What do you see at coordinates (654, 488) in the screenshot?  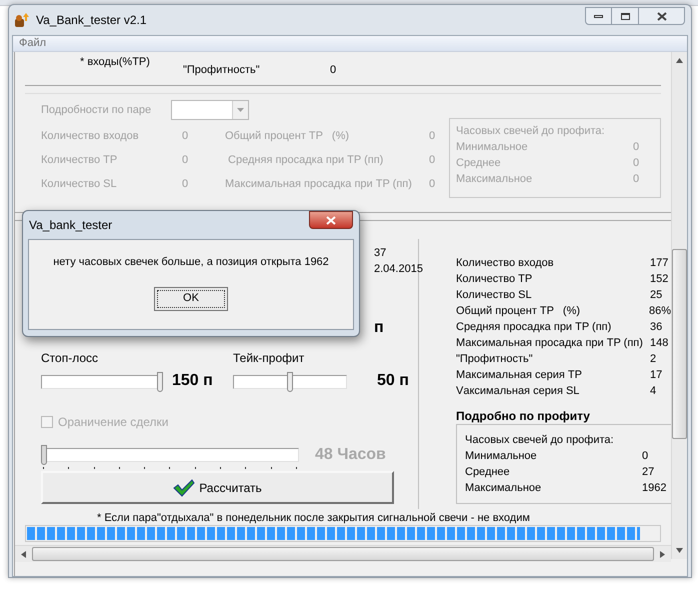 I see `stat-value: 1962` at bounding box center [654, 488].